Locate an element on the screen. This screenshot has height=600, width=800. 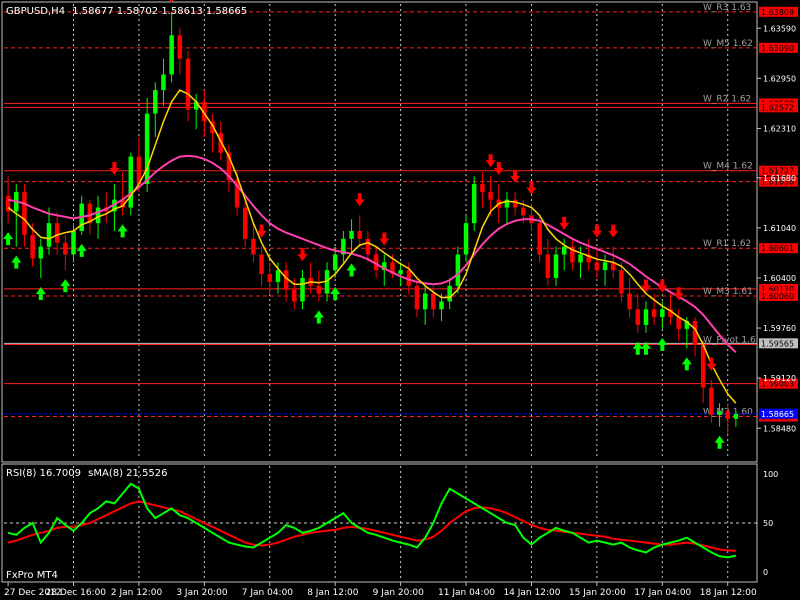
time-tick-label: 28 Dec 16:00 is located at coordinates (76, 593).